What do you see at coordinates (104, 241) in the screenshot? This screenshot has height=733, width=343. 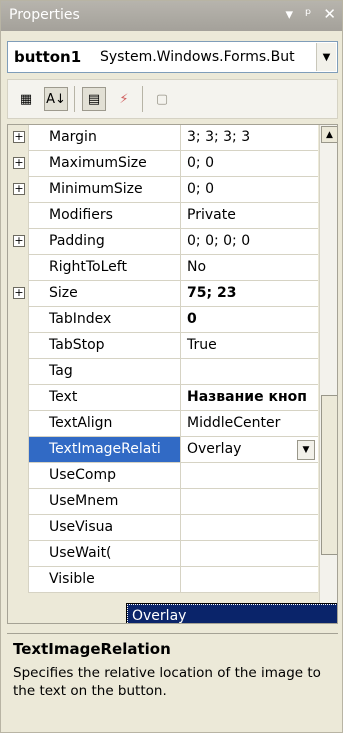 I see `property-name: Padding` at bounding box center [104, 241].